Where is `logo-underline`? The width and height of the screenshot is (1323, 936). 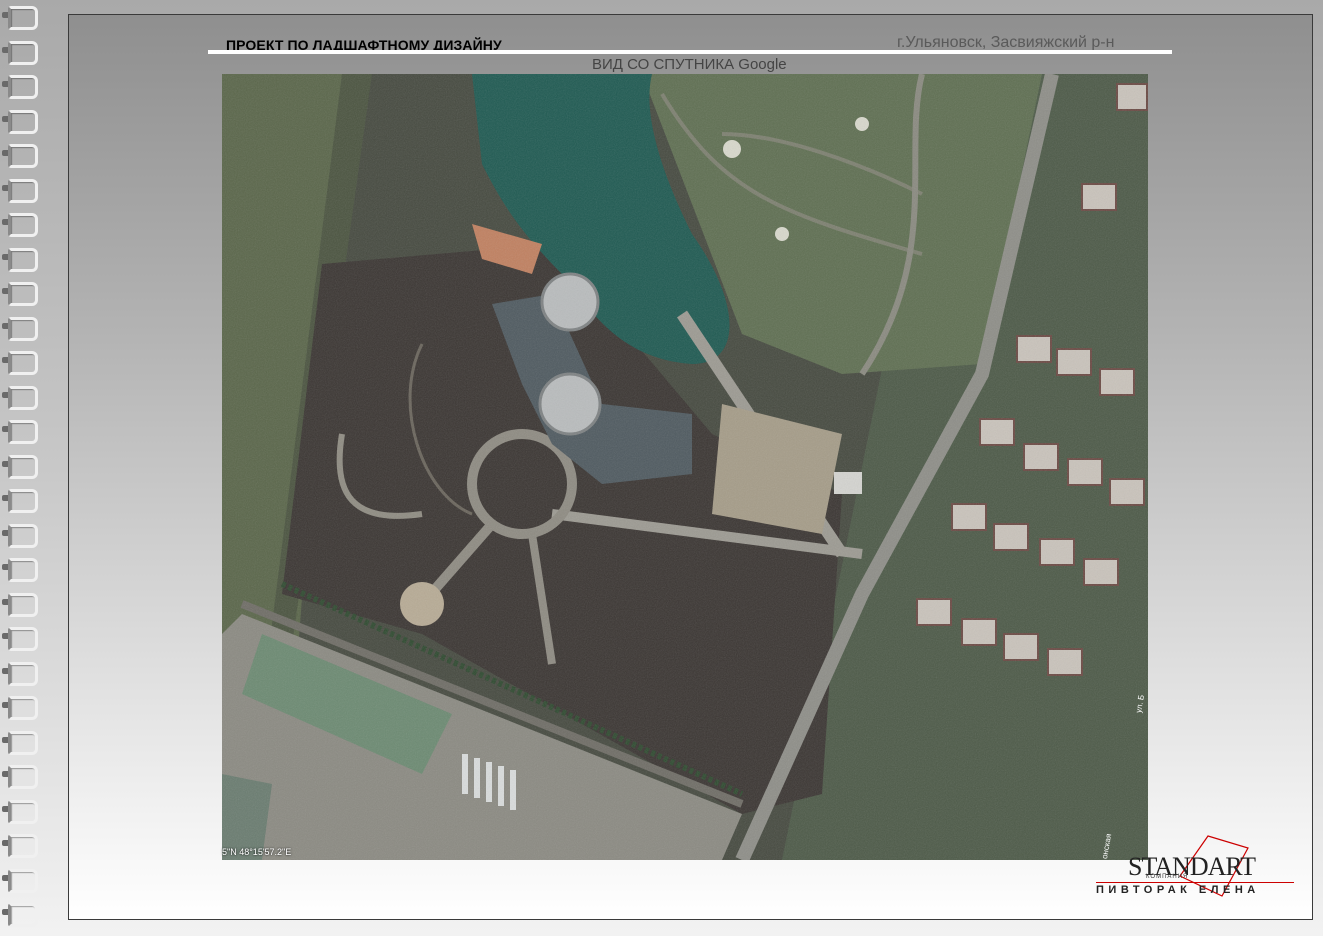 logo-underline is located at coordinates (1195, 882).